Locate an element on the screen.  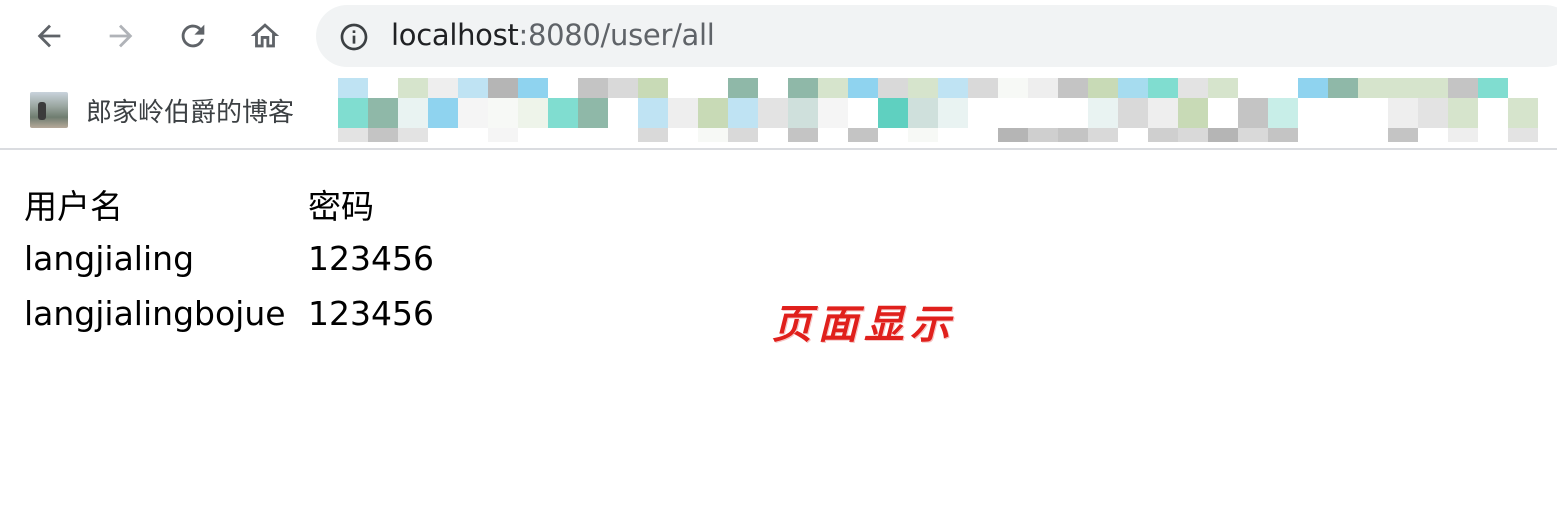
table-row: langjialingbojue 123456 is located at coordinates (229, 313).